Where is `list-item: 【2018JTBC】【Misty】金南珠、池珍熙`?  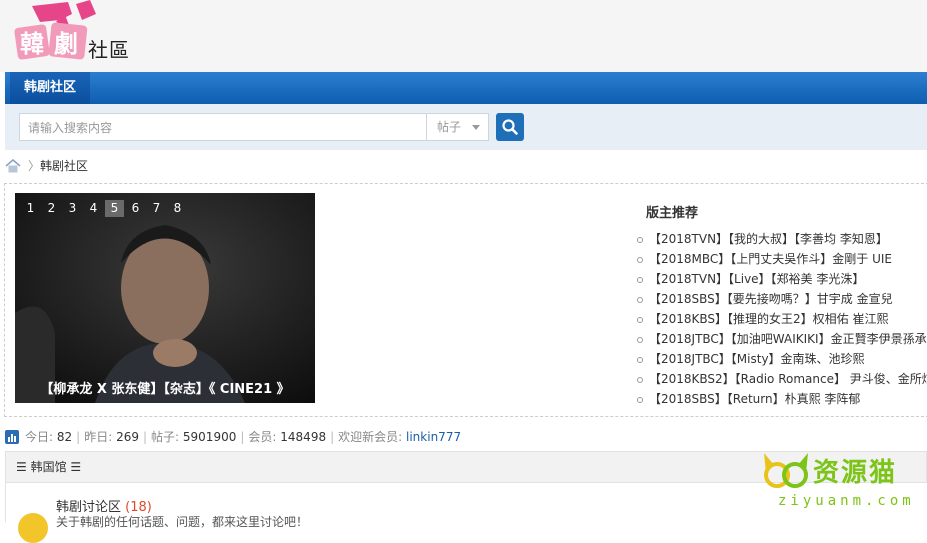
list-item: 【2018JTBC】【Misty】金南珠、池珍熙 is located at coordinates (781, 359).